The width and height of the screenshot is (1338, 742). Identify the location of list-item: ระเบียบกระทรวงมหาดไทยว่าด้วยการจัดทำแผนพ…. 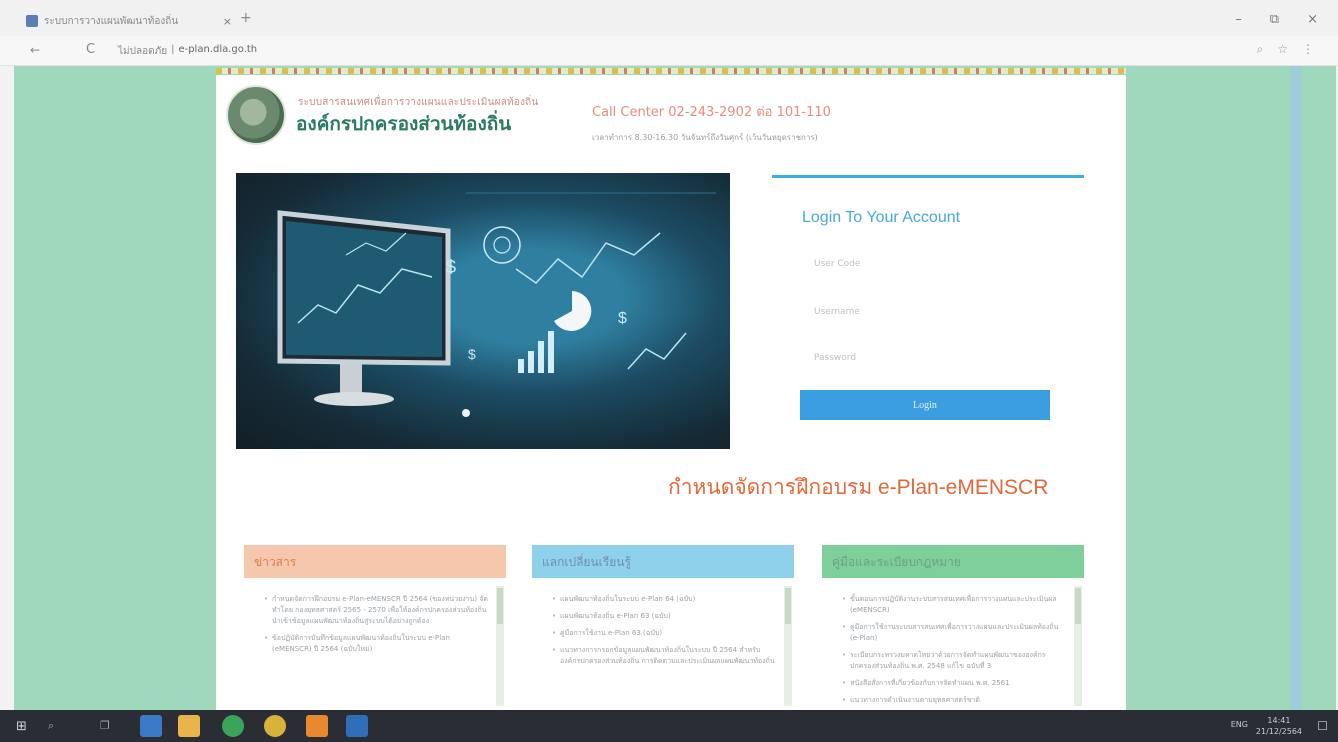
(954, 661).